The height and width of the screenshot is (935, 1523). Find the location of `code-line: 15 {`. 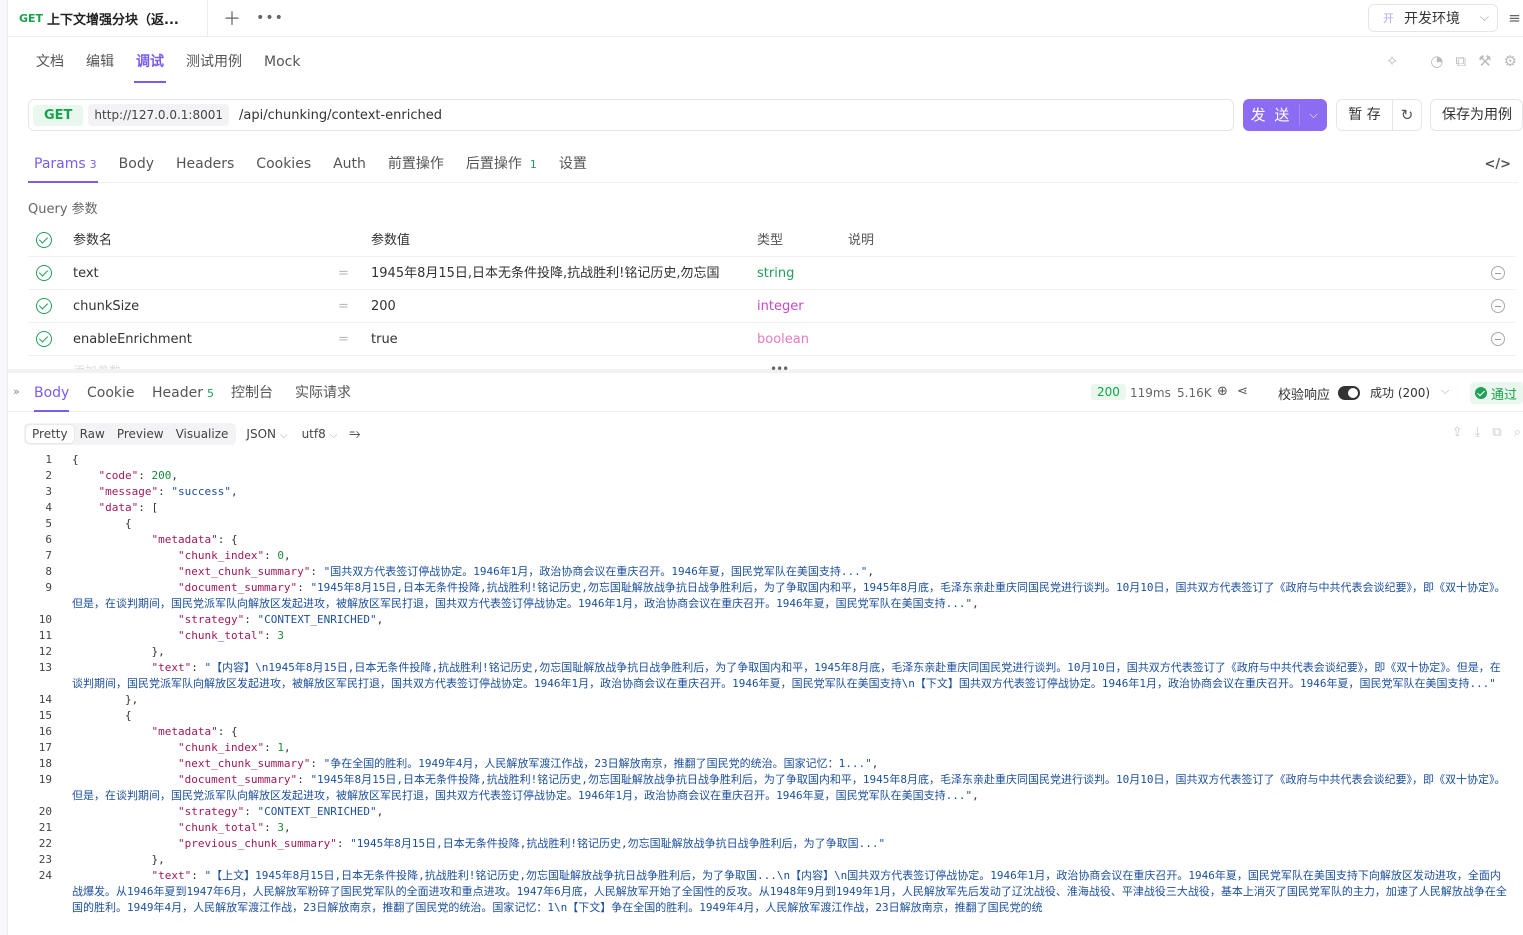

code-line: 15 { is located at coordinates (765, 716).